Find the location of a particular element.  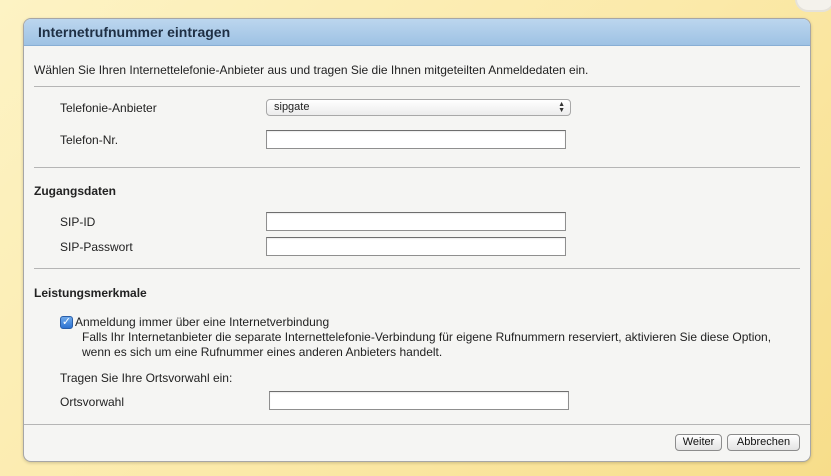

sip-id-label: SIP-ID is located at coordinates (78, 222).